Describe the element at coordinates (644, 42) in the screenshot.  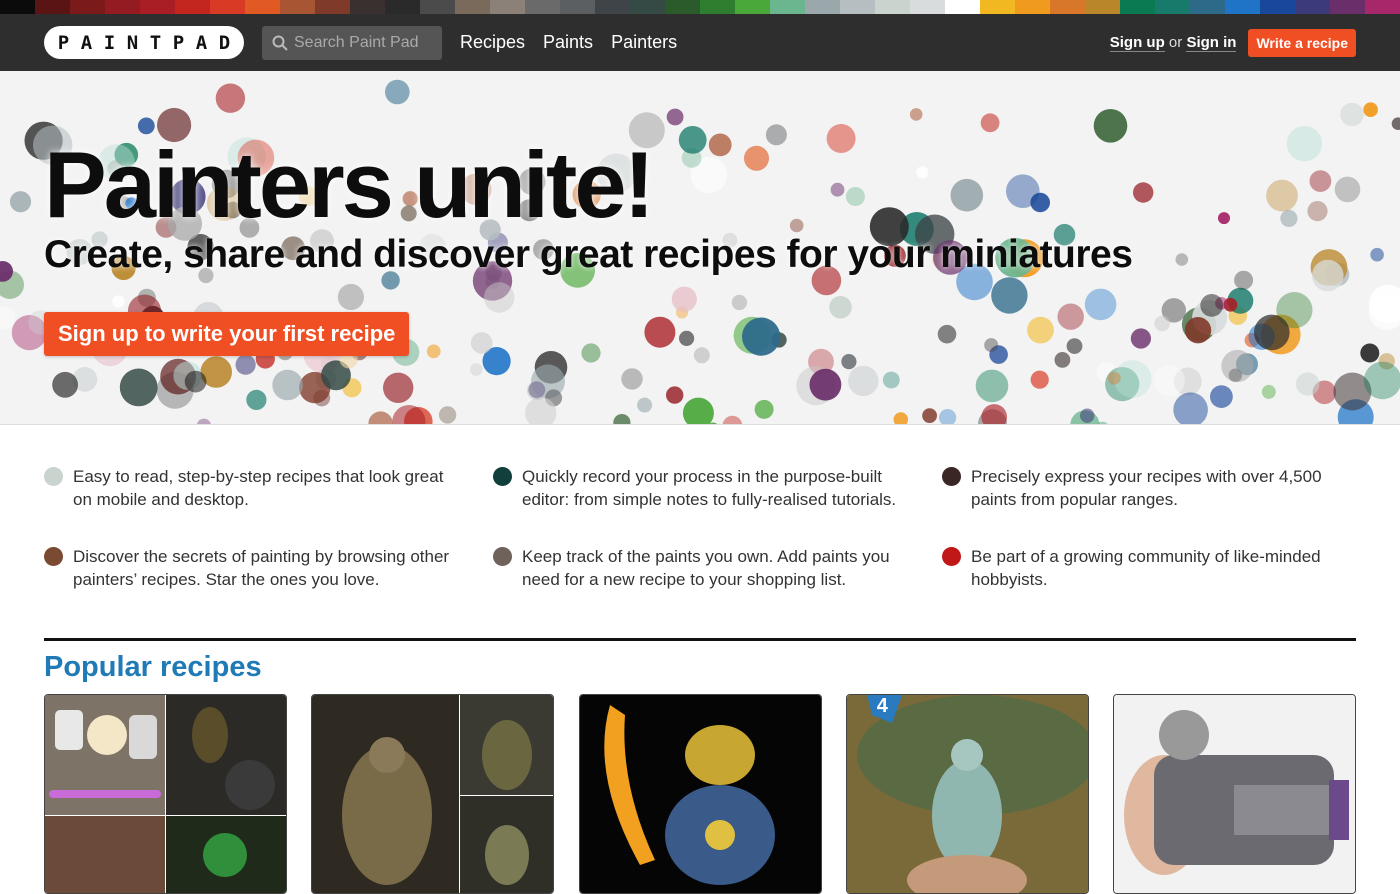
I see `nav-painters-link: Painters` at that location.